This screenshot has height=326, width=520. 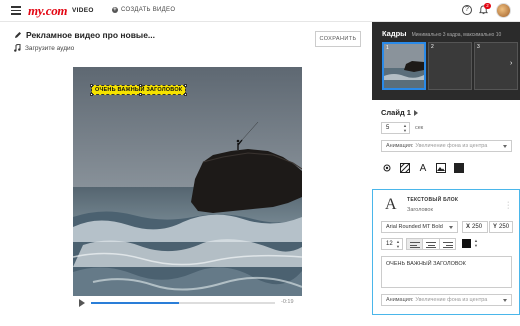 I want to click on color-square-icon, so click(x=459, y=168).